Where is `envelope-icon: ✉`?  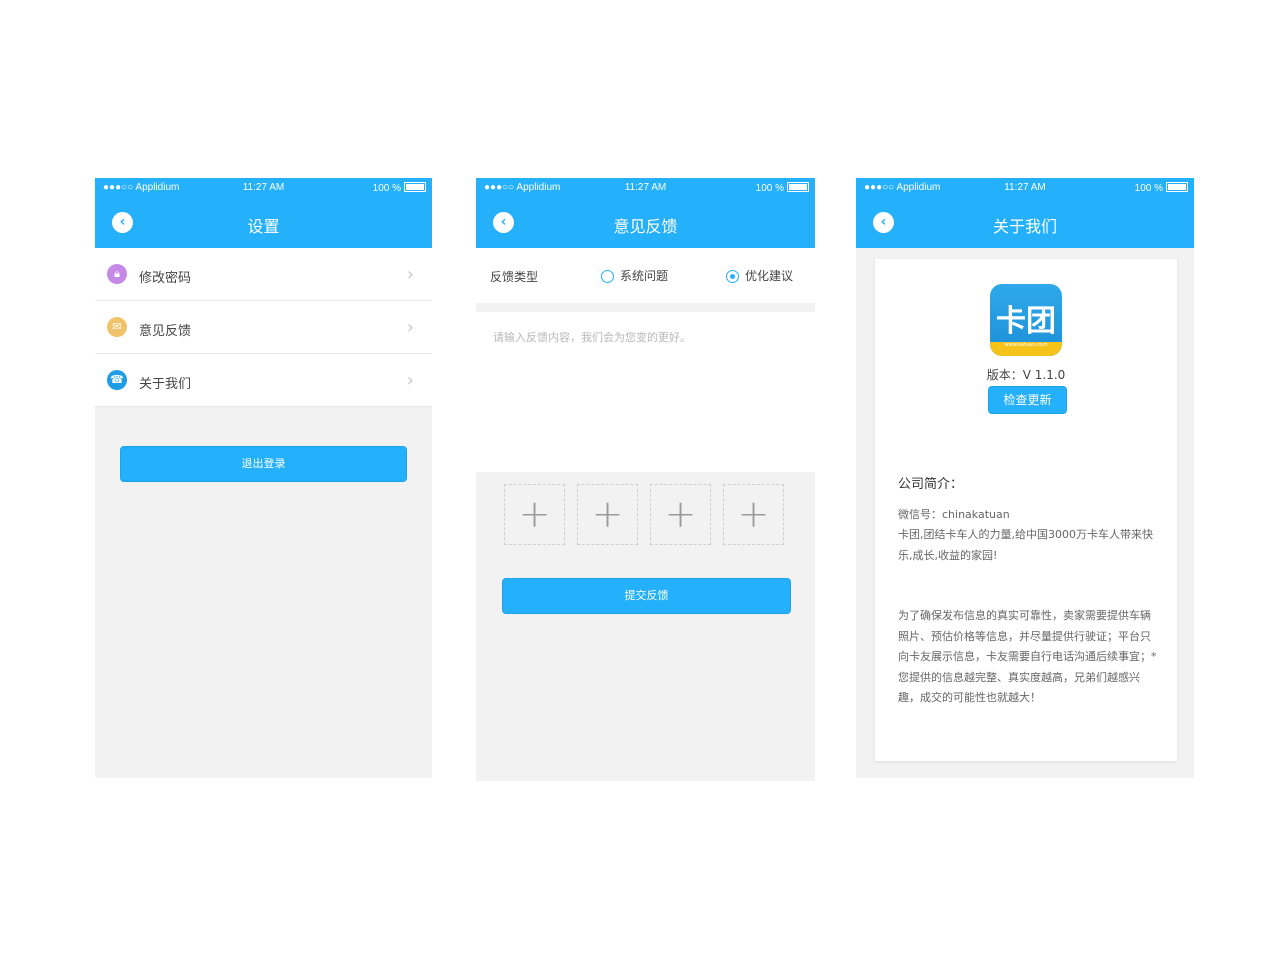 envelope-icon: ✉ is located at coordinates (117, 327).